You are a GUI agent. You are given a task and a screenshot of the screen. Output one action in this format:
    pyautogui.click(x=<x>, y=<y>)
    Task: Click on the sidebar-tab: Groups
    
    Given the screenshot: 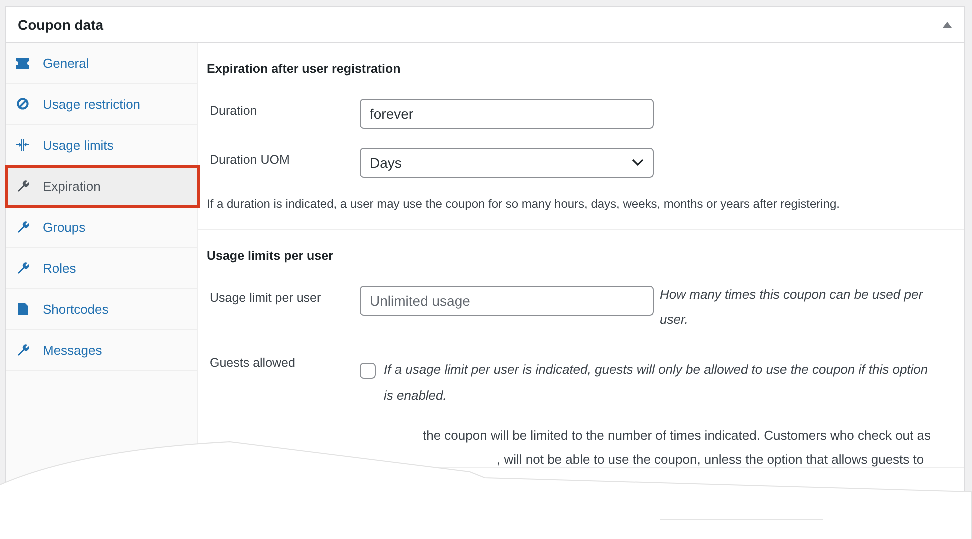 What is the action you would take?
    pyautogui.click(x=101, y=227)
    